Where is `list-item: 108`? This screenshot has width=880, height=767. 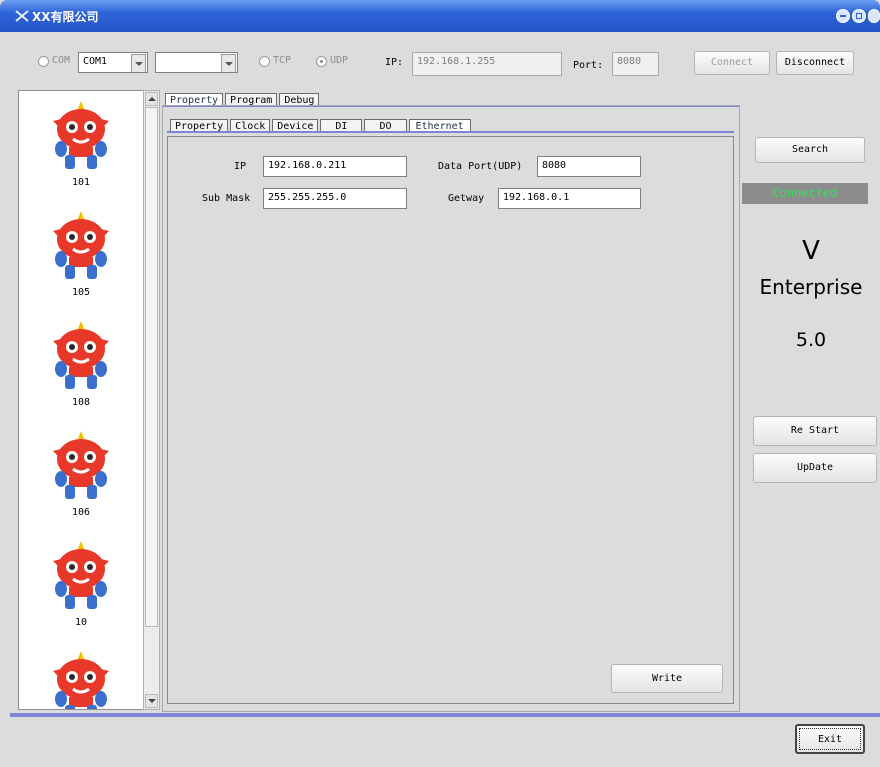
list-item: 108 is located at coordinates (81, 362).